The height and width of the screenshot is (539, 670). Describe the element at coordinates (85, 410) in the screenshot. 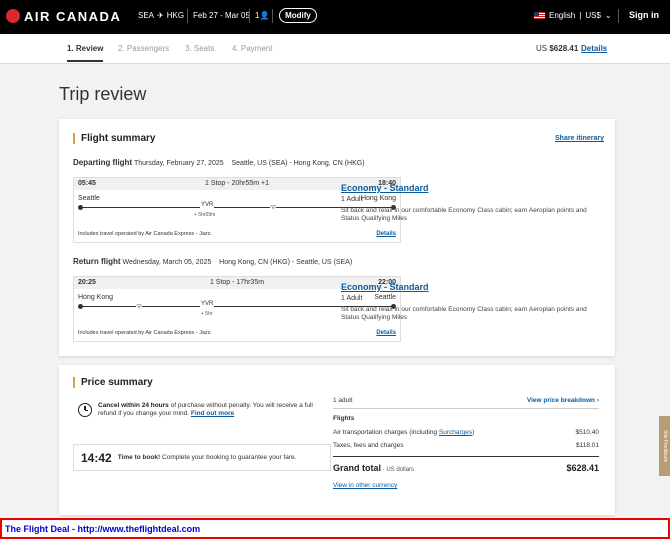

I see `clock-icon` at that location.